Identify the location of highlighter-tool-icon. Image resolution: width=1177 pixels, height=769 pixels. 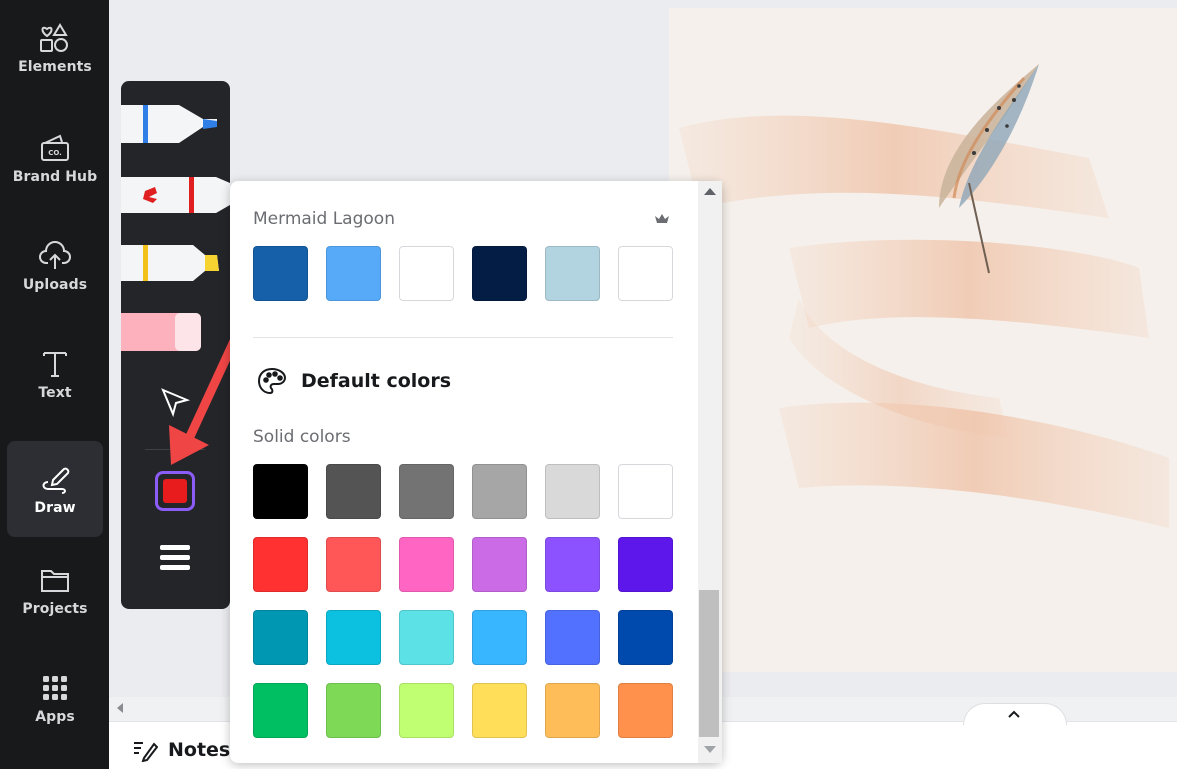
(175, 264).